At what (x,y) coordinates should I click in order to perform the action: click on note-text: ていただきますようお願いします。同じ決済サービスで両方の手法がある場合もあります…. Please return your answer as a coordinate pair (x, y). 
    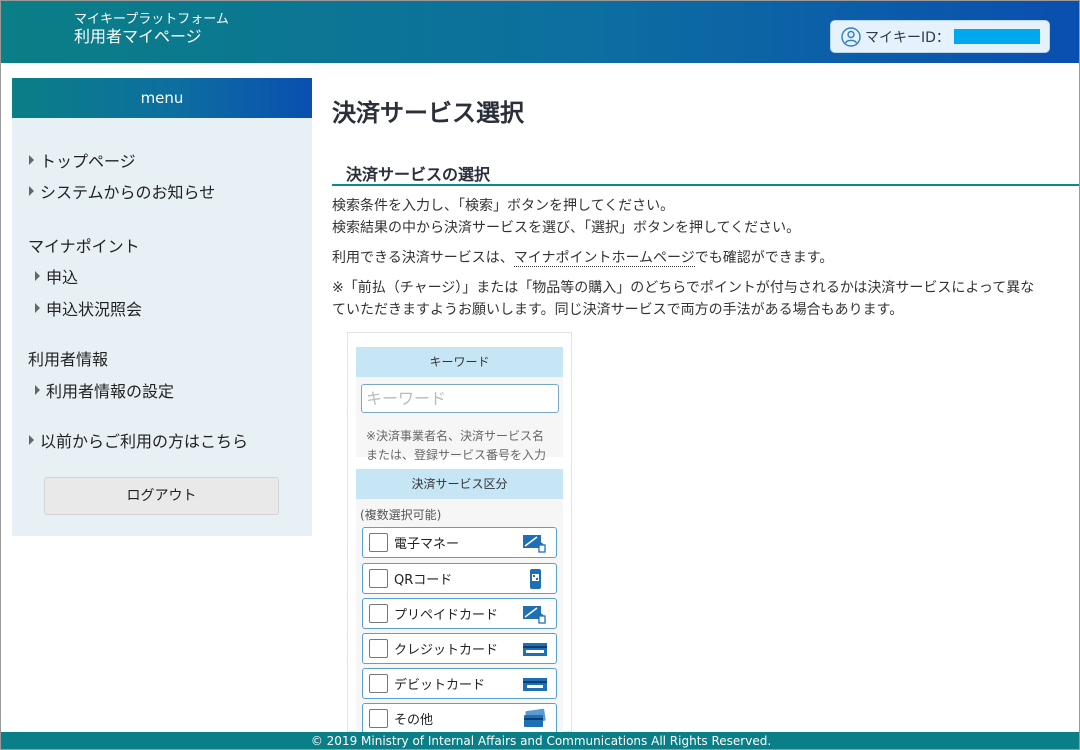
    Looking at the image, I should click on (618, 310).